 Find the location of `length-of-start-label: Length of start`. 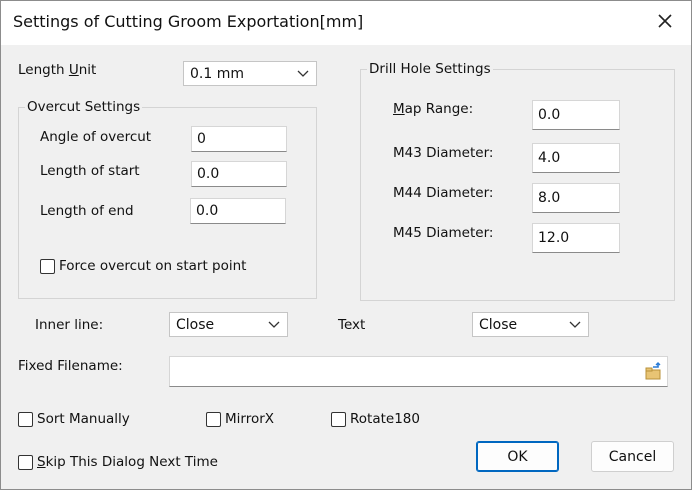

length-of-start-label: Length of start is located at coordinates (90, 171).